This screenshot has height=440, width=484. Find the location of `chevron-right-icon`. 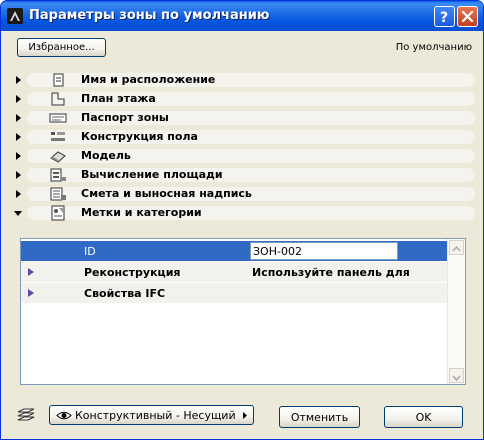

chevron-right-icon is located at coordinates (245, 415).